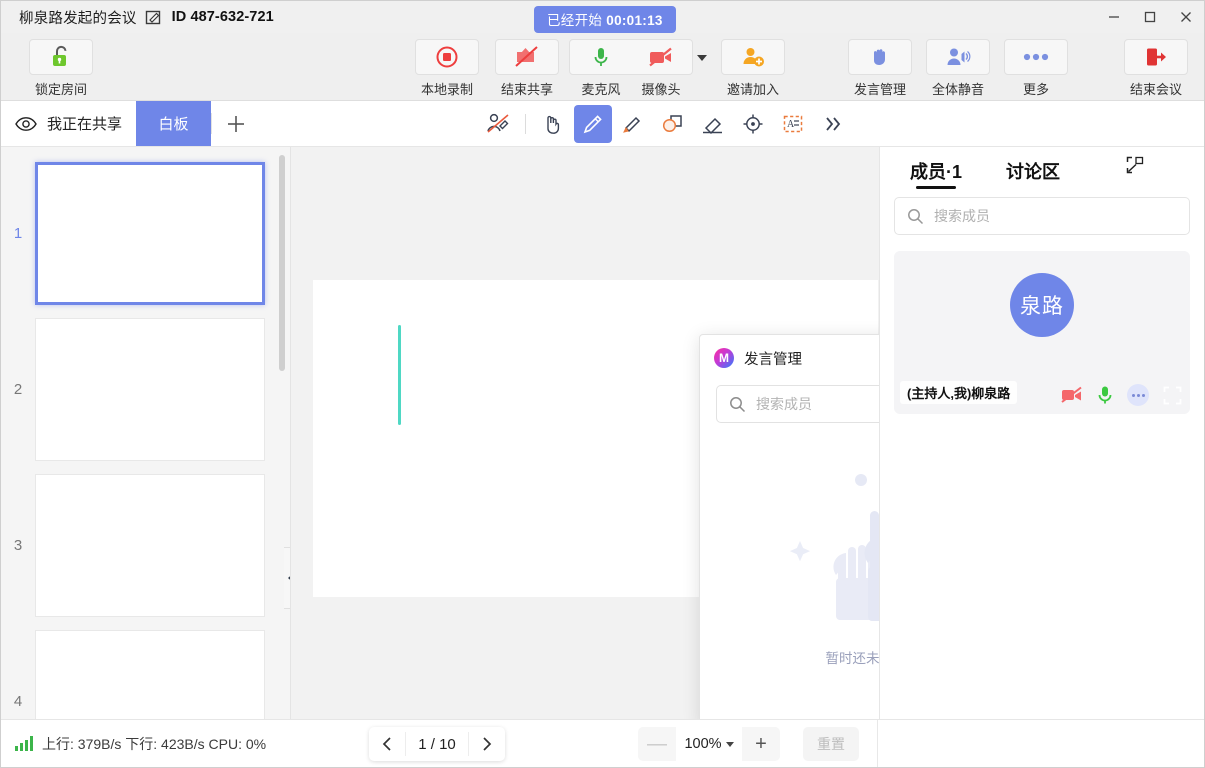 The height and width of the screenshot is (768, 1205). I want to click on panel-tabs: 成员·1 讨论区, so click(1042, 171).